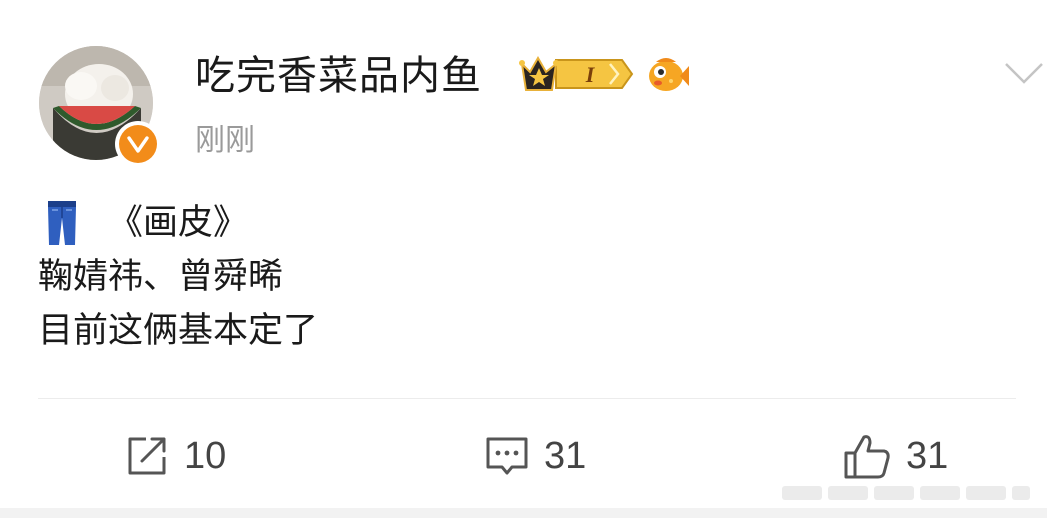 Image resolution: width=1047 pixels, height=518 pixels. I want to click on verified-icon, so click(138, 144).